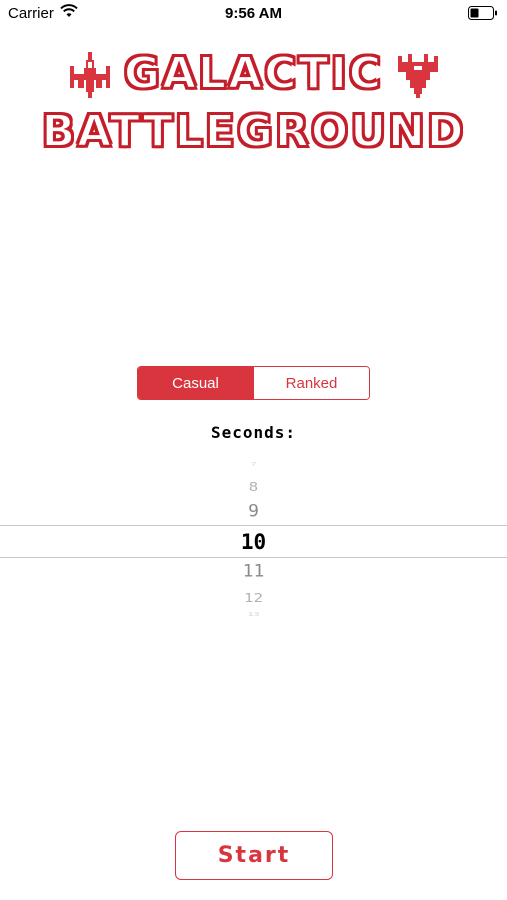 The image size is (507, 900). I want to click on start-button: Start, so click(254, 855).